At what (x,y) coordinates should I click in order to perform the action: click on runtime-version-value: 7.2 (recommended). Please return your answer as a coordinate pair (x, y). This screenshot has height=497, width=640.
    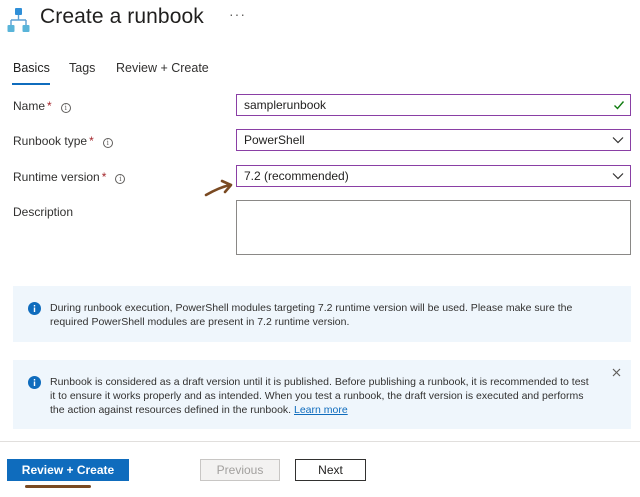
    Looking at the image, I should click on (296, 176).